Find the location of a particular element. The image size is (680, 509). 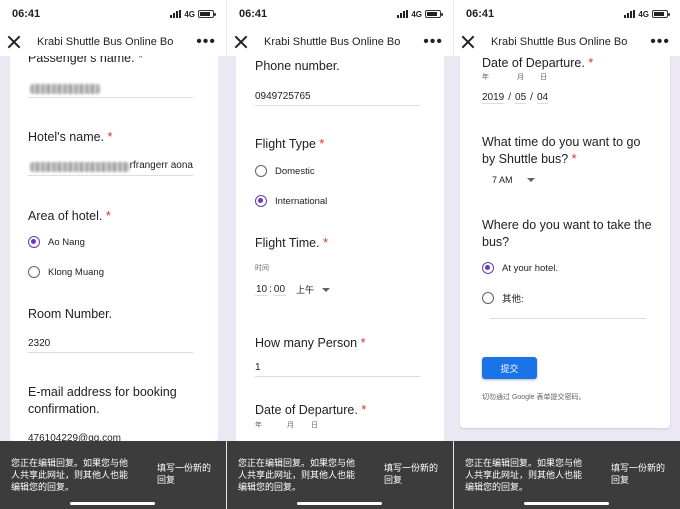

phone-input: 0949725765 is located at coordinates (337, 98).